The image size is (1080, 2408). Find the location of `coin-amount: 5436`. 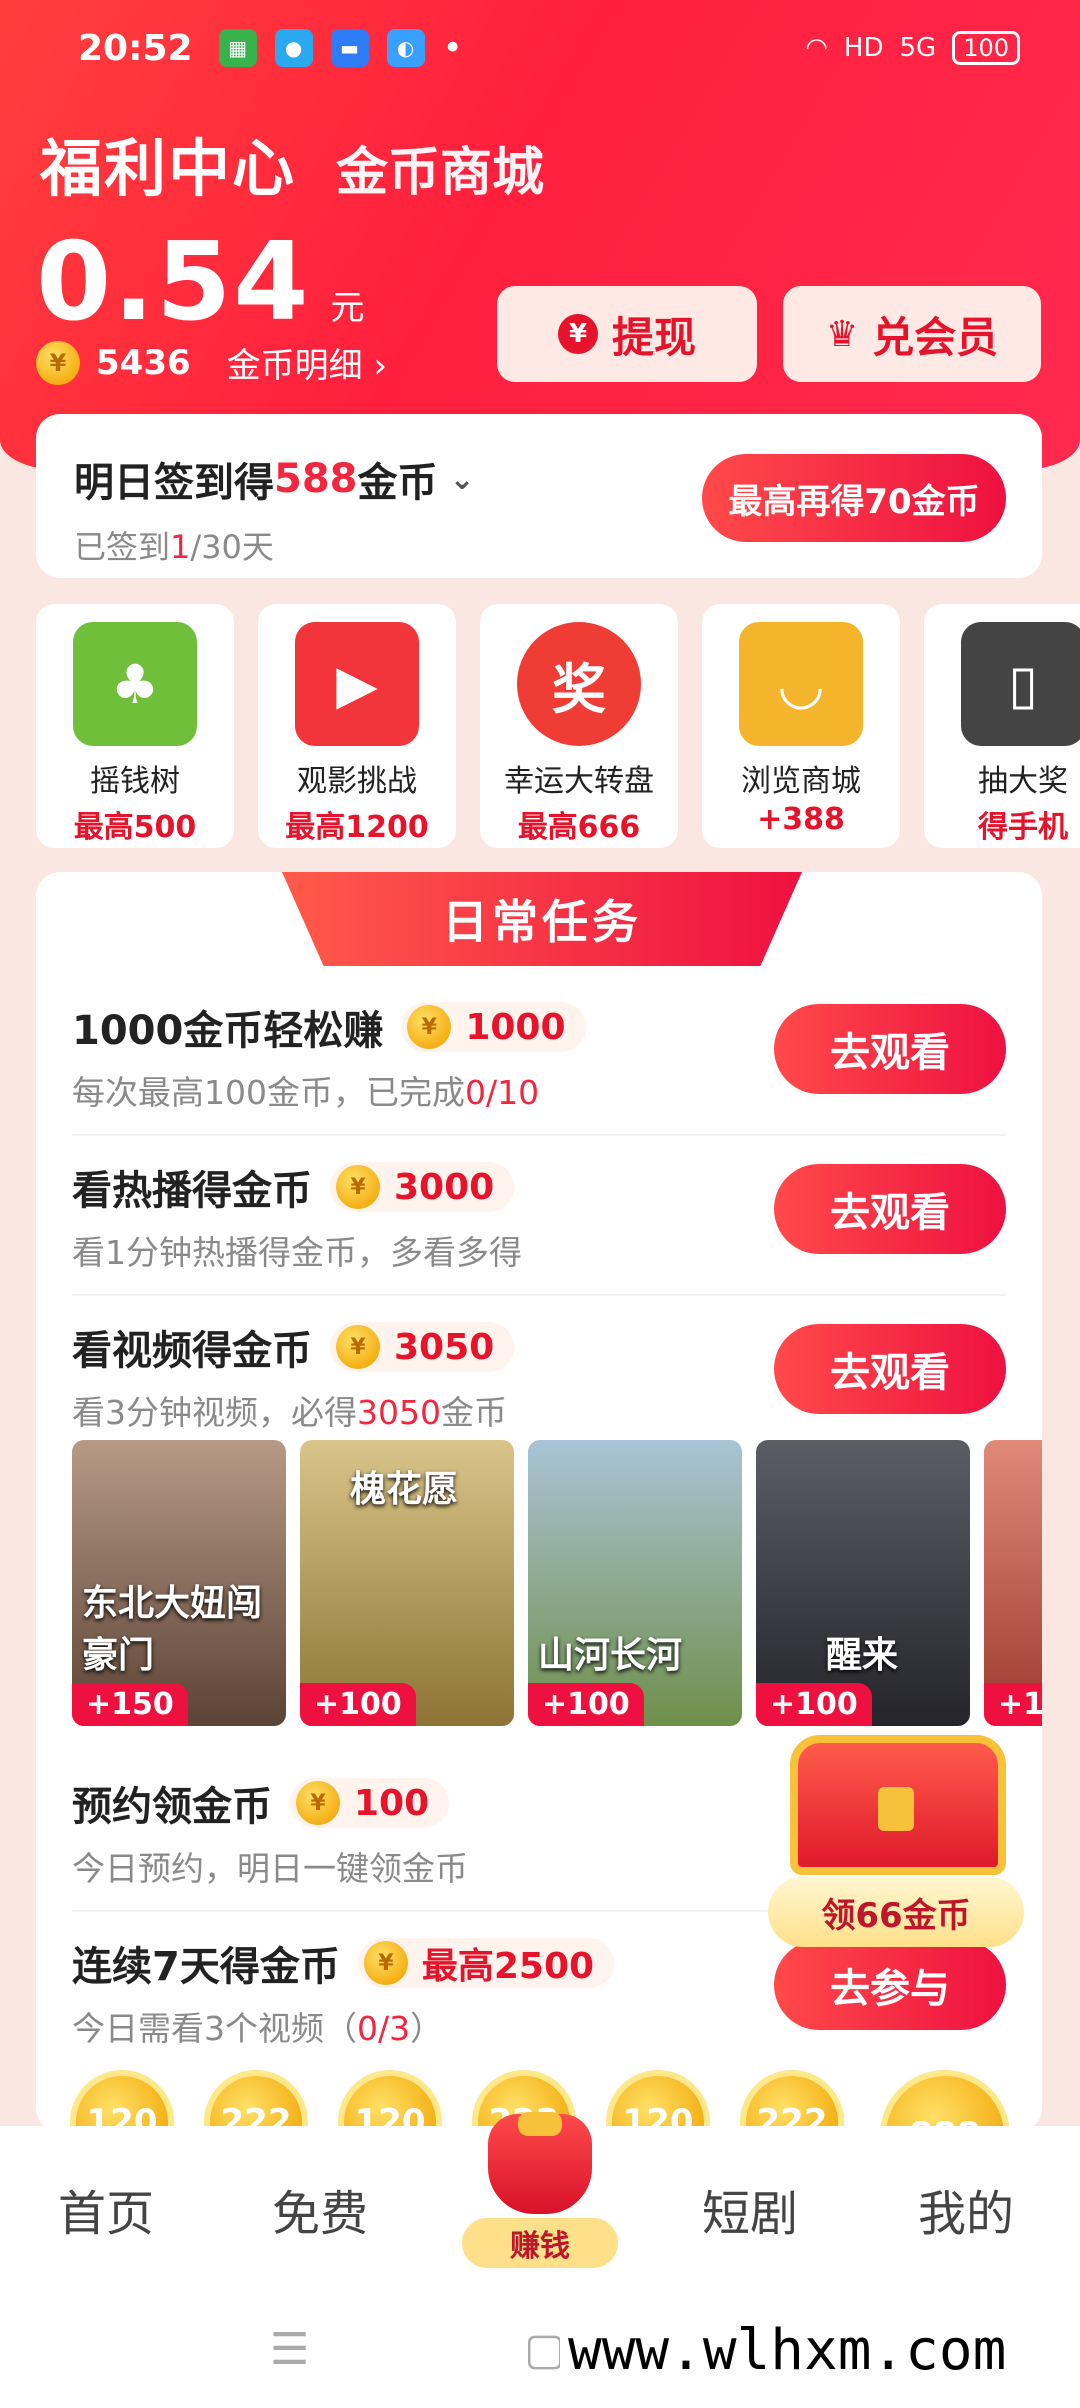

coin-amount: 5436 is located at coordinates (143, 362).